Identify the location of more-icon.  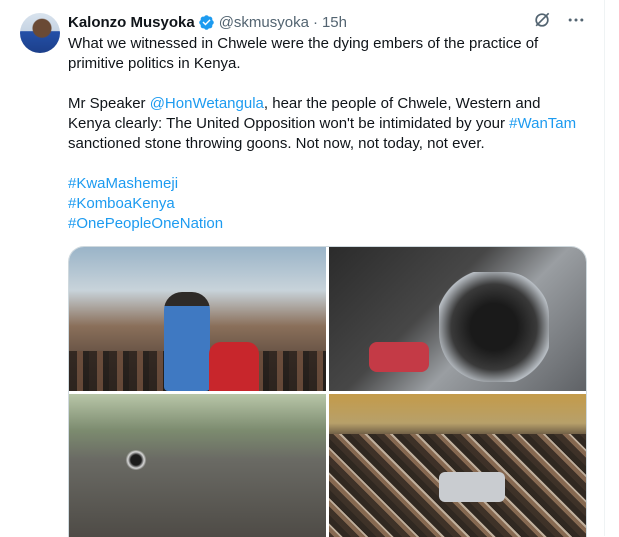
(576, 20).